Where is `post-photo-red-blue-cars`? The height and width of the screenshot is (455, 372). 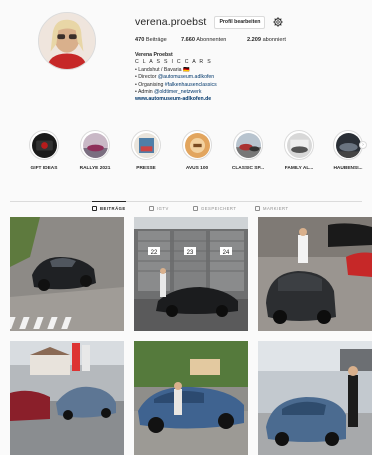
post-photo-red-blue-cars is located at coordinates (67, 398).